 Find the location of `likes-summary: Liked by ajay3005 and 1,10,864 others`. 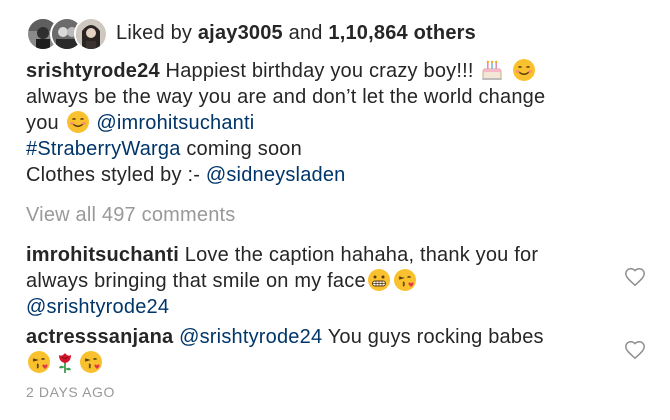

likes-summary: Liked by ajay3005 and 1,10,864 others is located at coordinates (296, 33).